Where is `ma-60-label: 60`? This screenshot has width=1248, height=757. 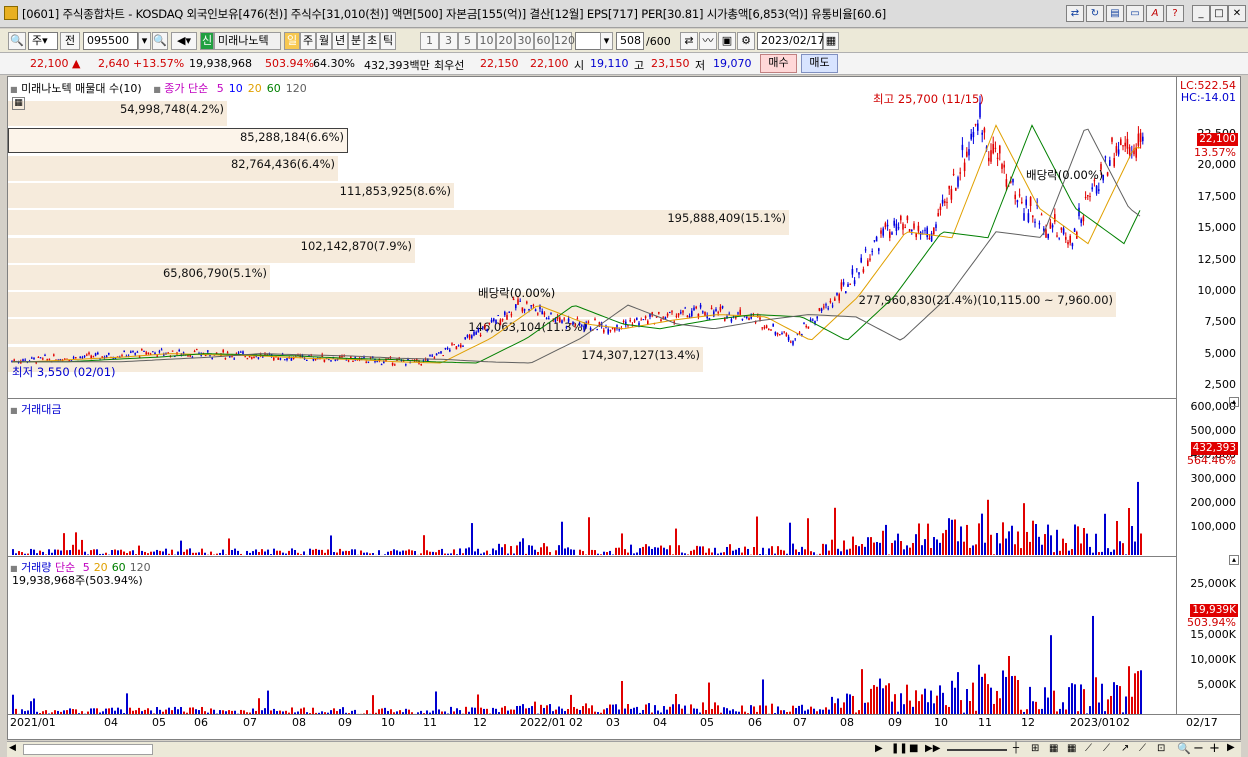
ma-60-label: 60 is located at coordinates (274, 88).